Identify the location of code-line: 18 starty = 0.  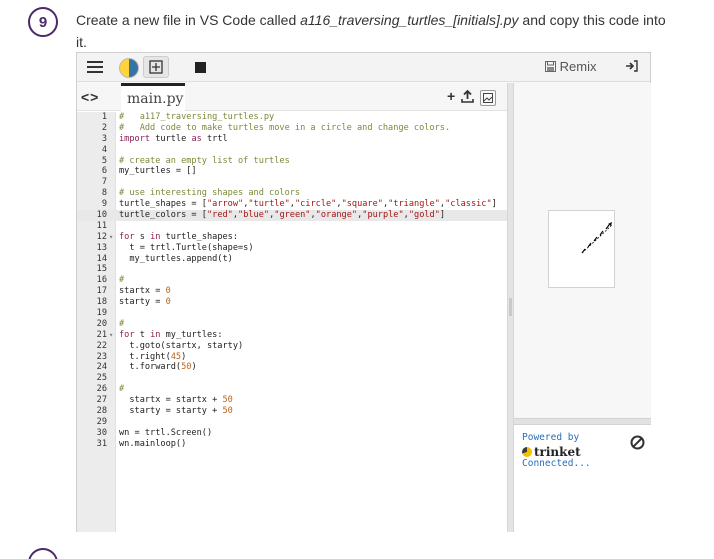
(292, 302).